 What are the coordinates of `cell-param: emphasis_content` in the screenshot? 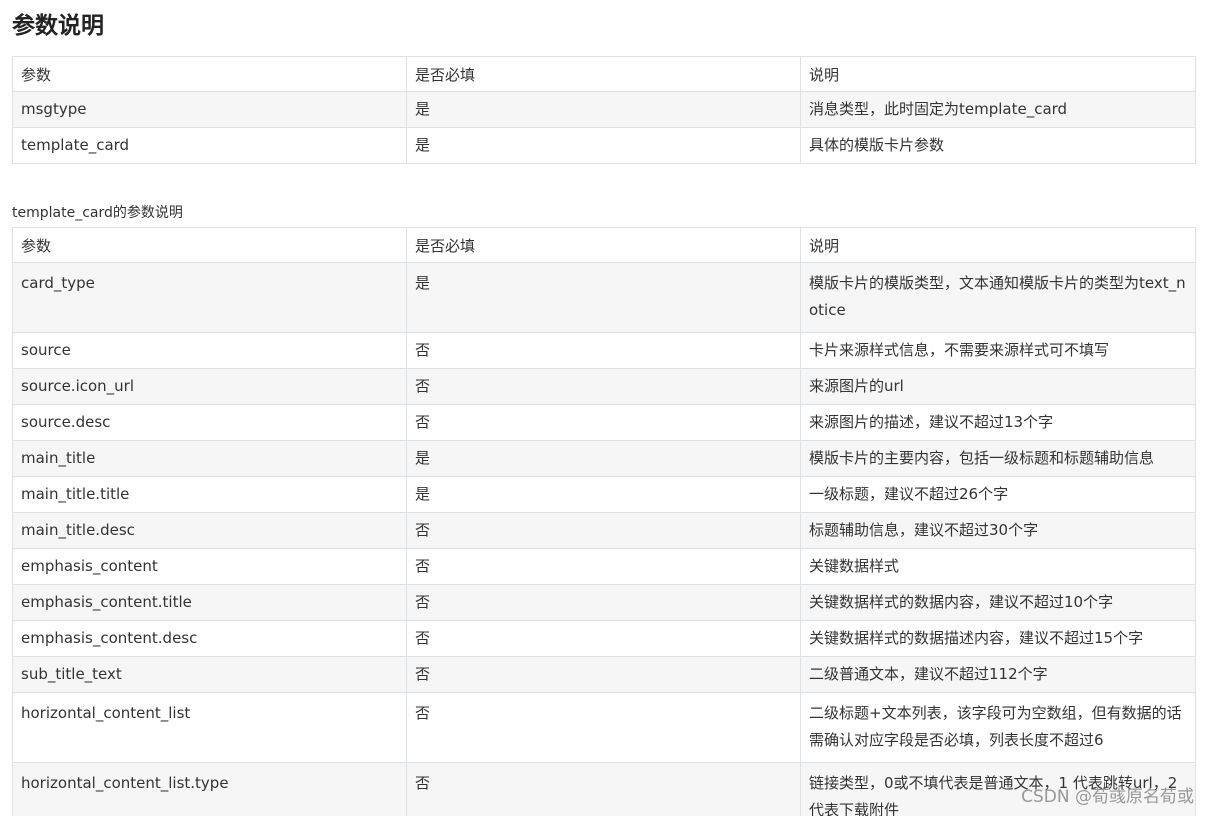 It's located at (209, 566).